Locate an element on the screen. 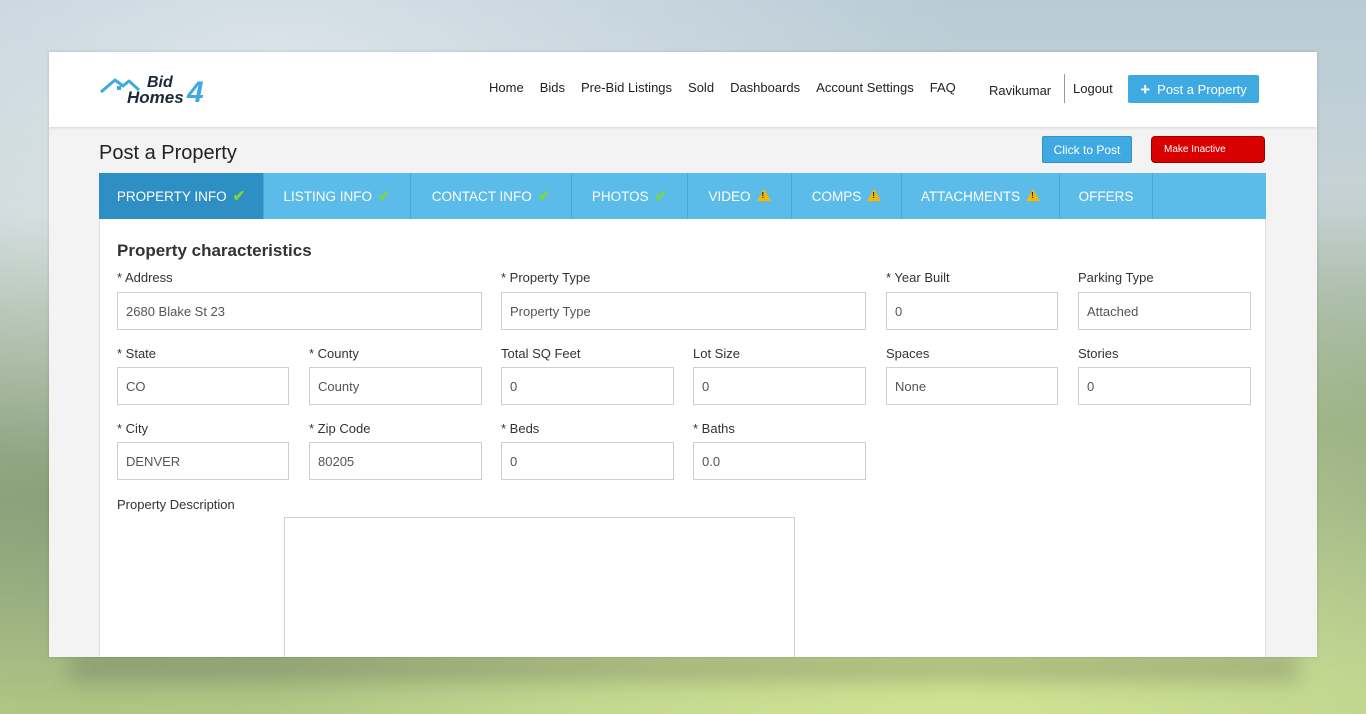 Image resolution: width=1366 pixels, height=714 pixels. address-label: * Address is located at coordinates (145, 277).